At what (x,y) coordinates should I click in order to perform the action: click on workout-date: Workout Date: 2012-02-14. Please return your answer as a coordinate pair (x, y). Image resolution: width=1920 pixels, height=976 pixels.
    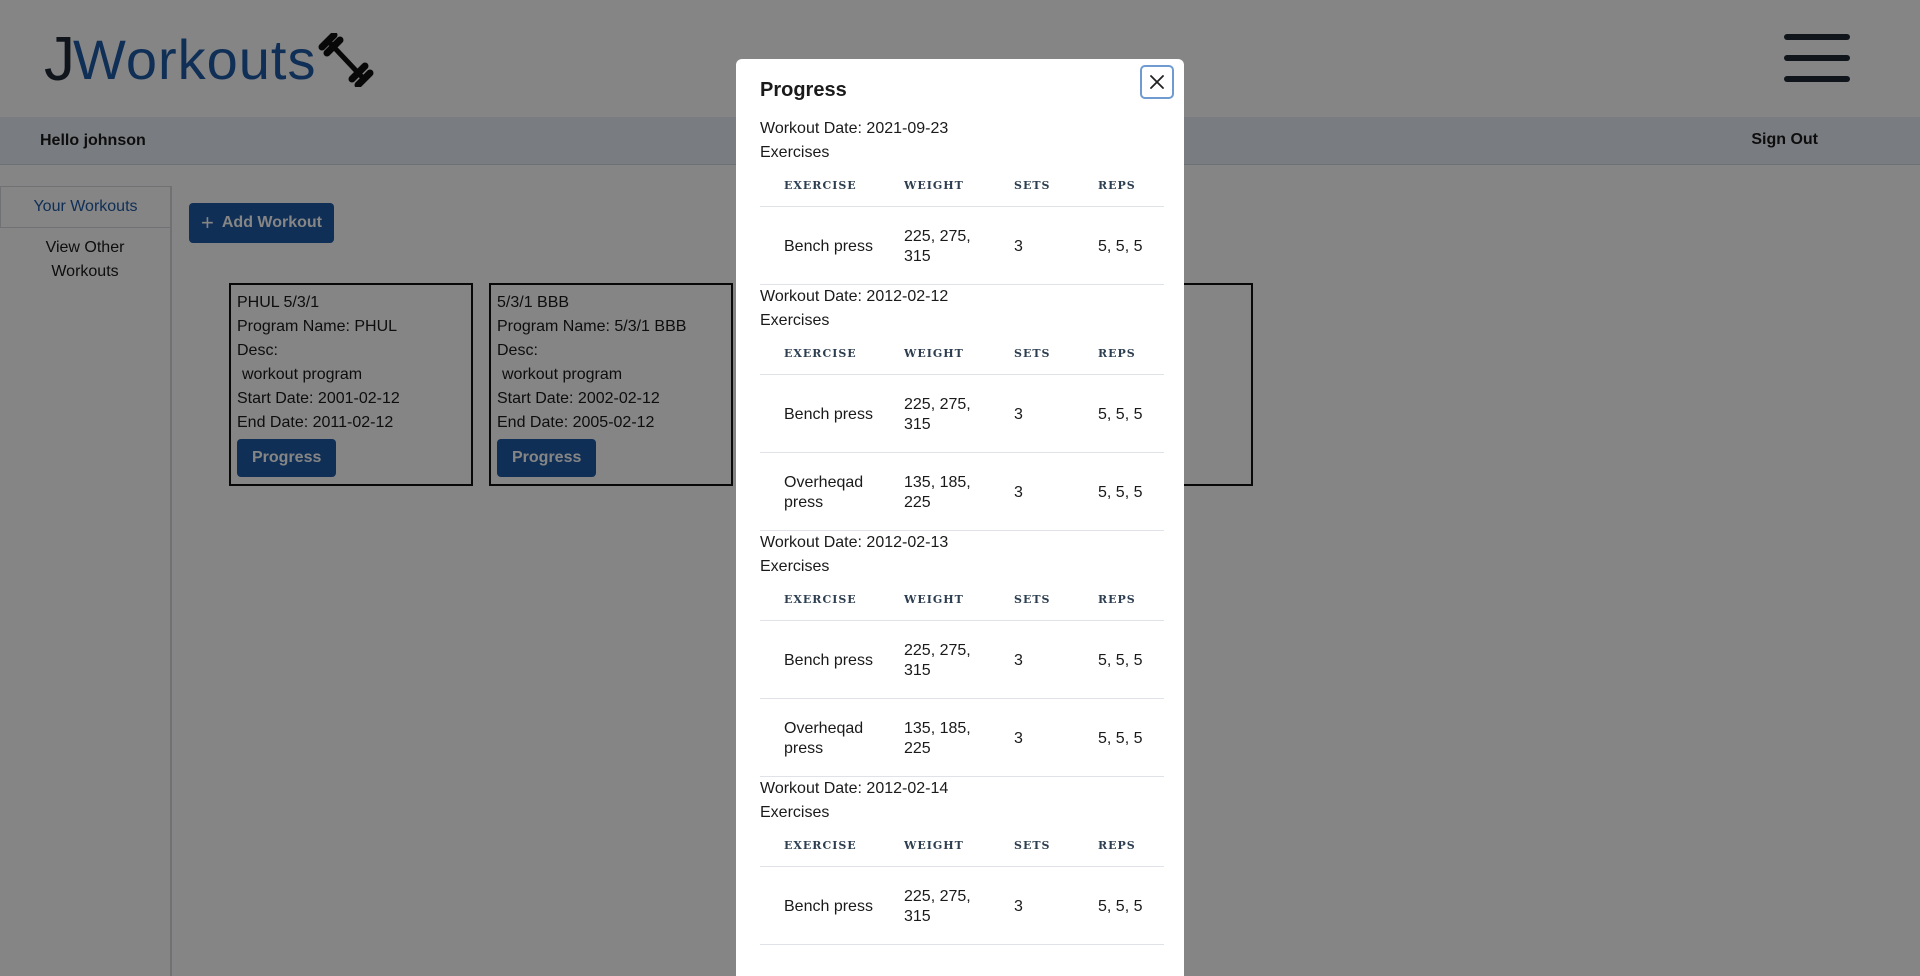
    Looking at the image, I should click on (854, 788).